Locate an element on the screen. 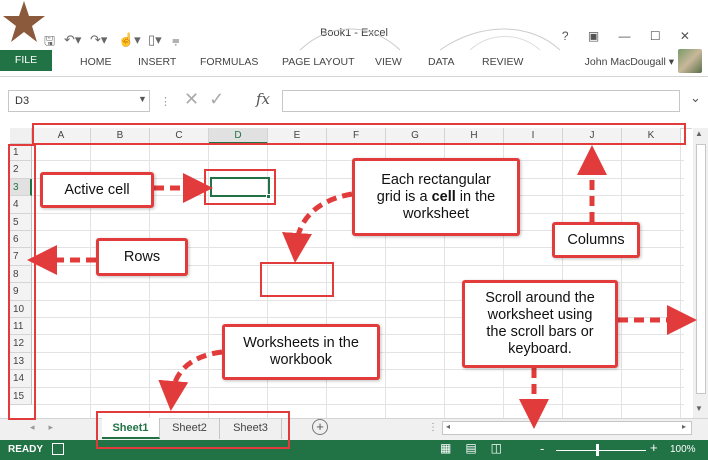  callout-columns: Columns is located at coordinates (596, 240).